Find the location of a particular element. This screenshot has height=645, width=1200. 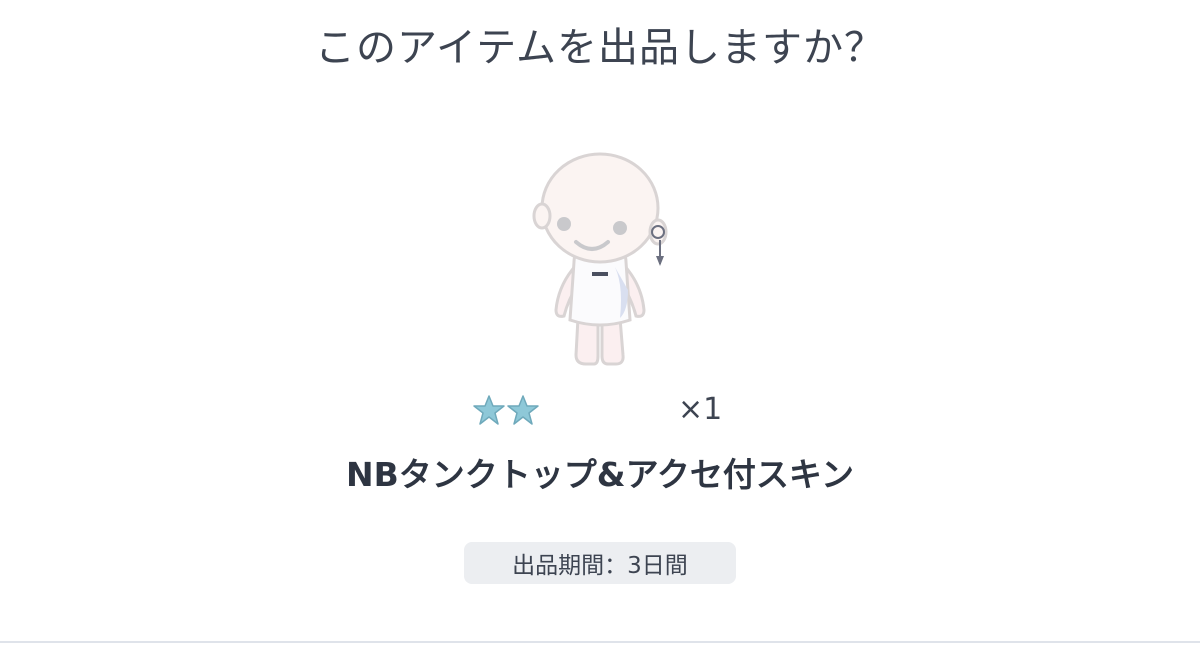

dialog-title: このアイテムを出品しますか？ is located at coordinates (600, 48).